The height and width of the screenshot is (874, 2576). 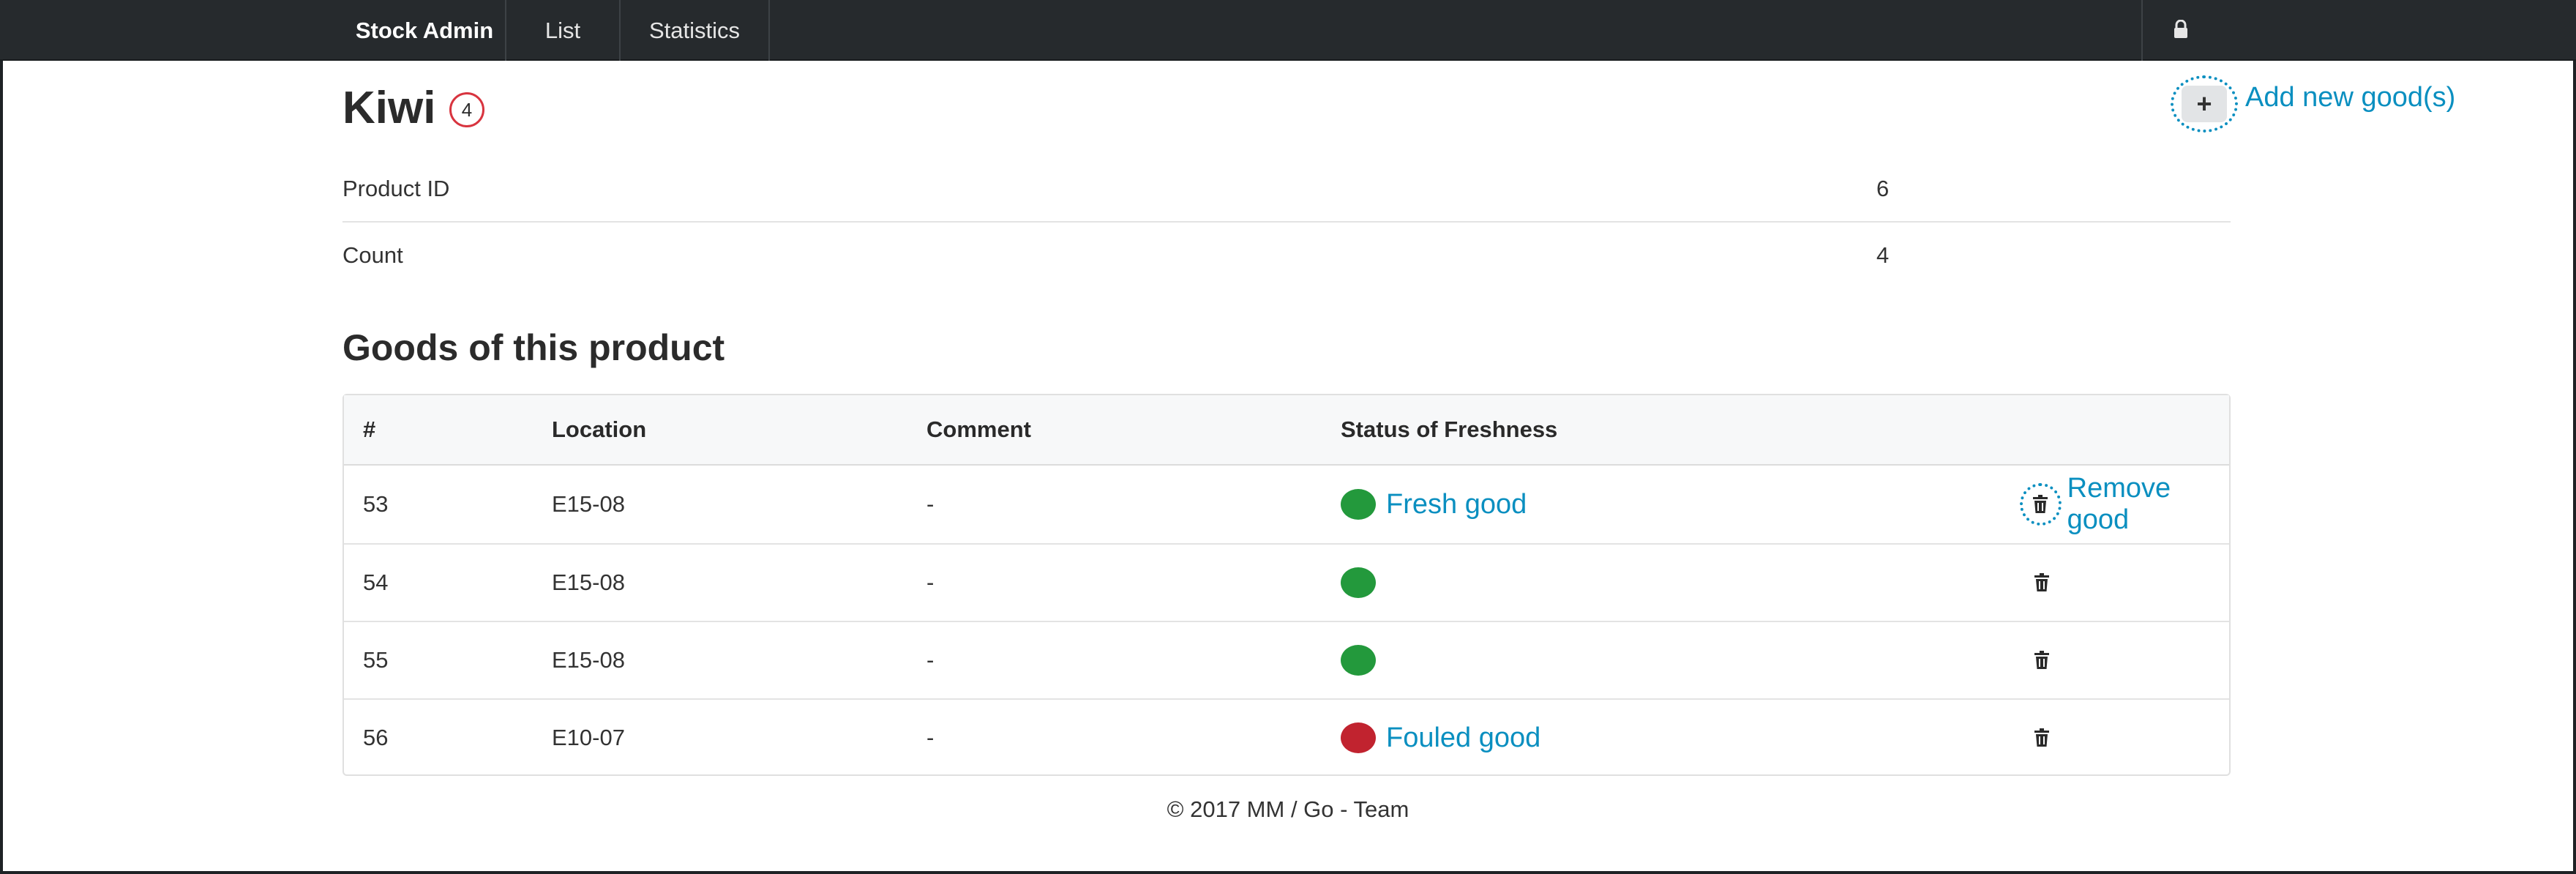 What do you see at coordinates (425, 31) in the screenshot?
I see `nav-brand: Stock Admin` at bounding box center [425, 31].